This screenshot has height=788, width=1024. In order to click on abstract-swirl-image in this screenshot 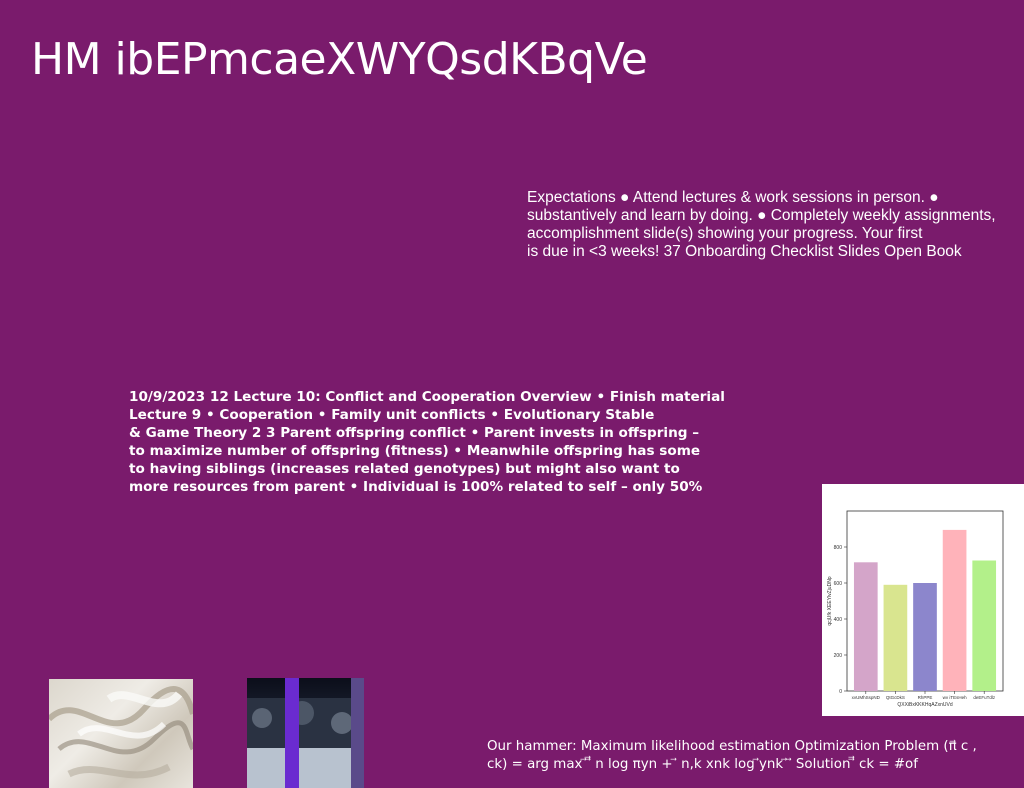, I will do `click(121, 733)`.